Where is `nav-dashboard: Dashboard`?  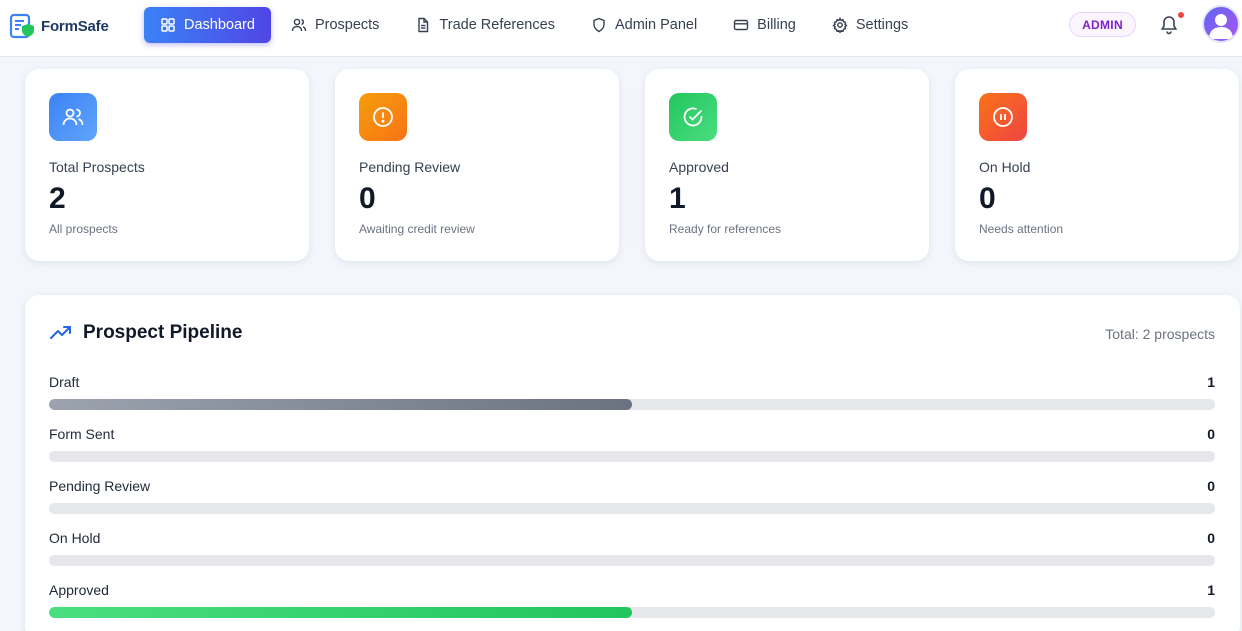 nav-dashboard: Dashboard is located at coordinates (207, 25).